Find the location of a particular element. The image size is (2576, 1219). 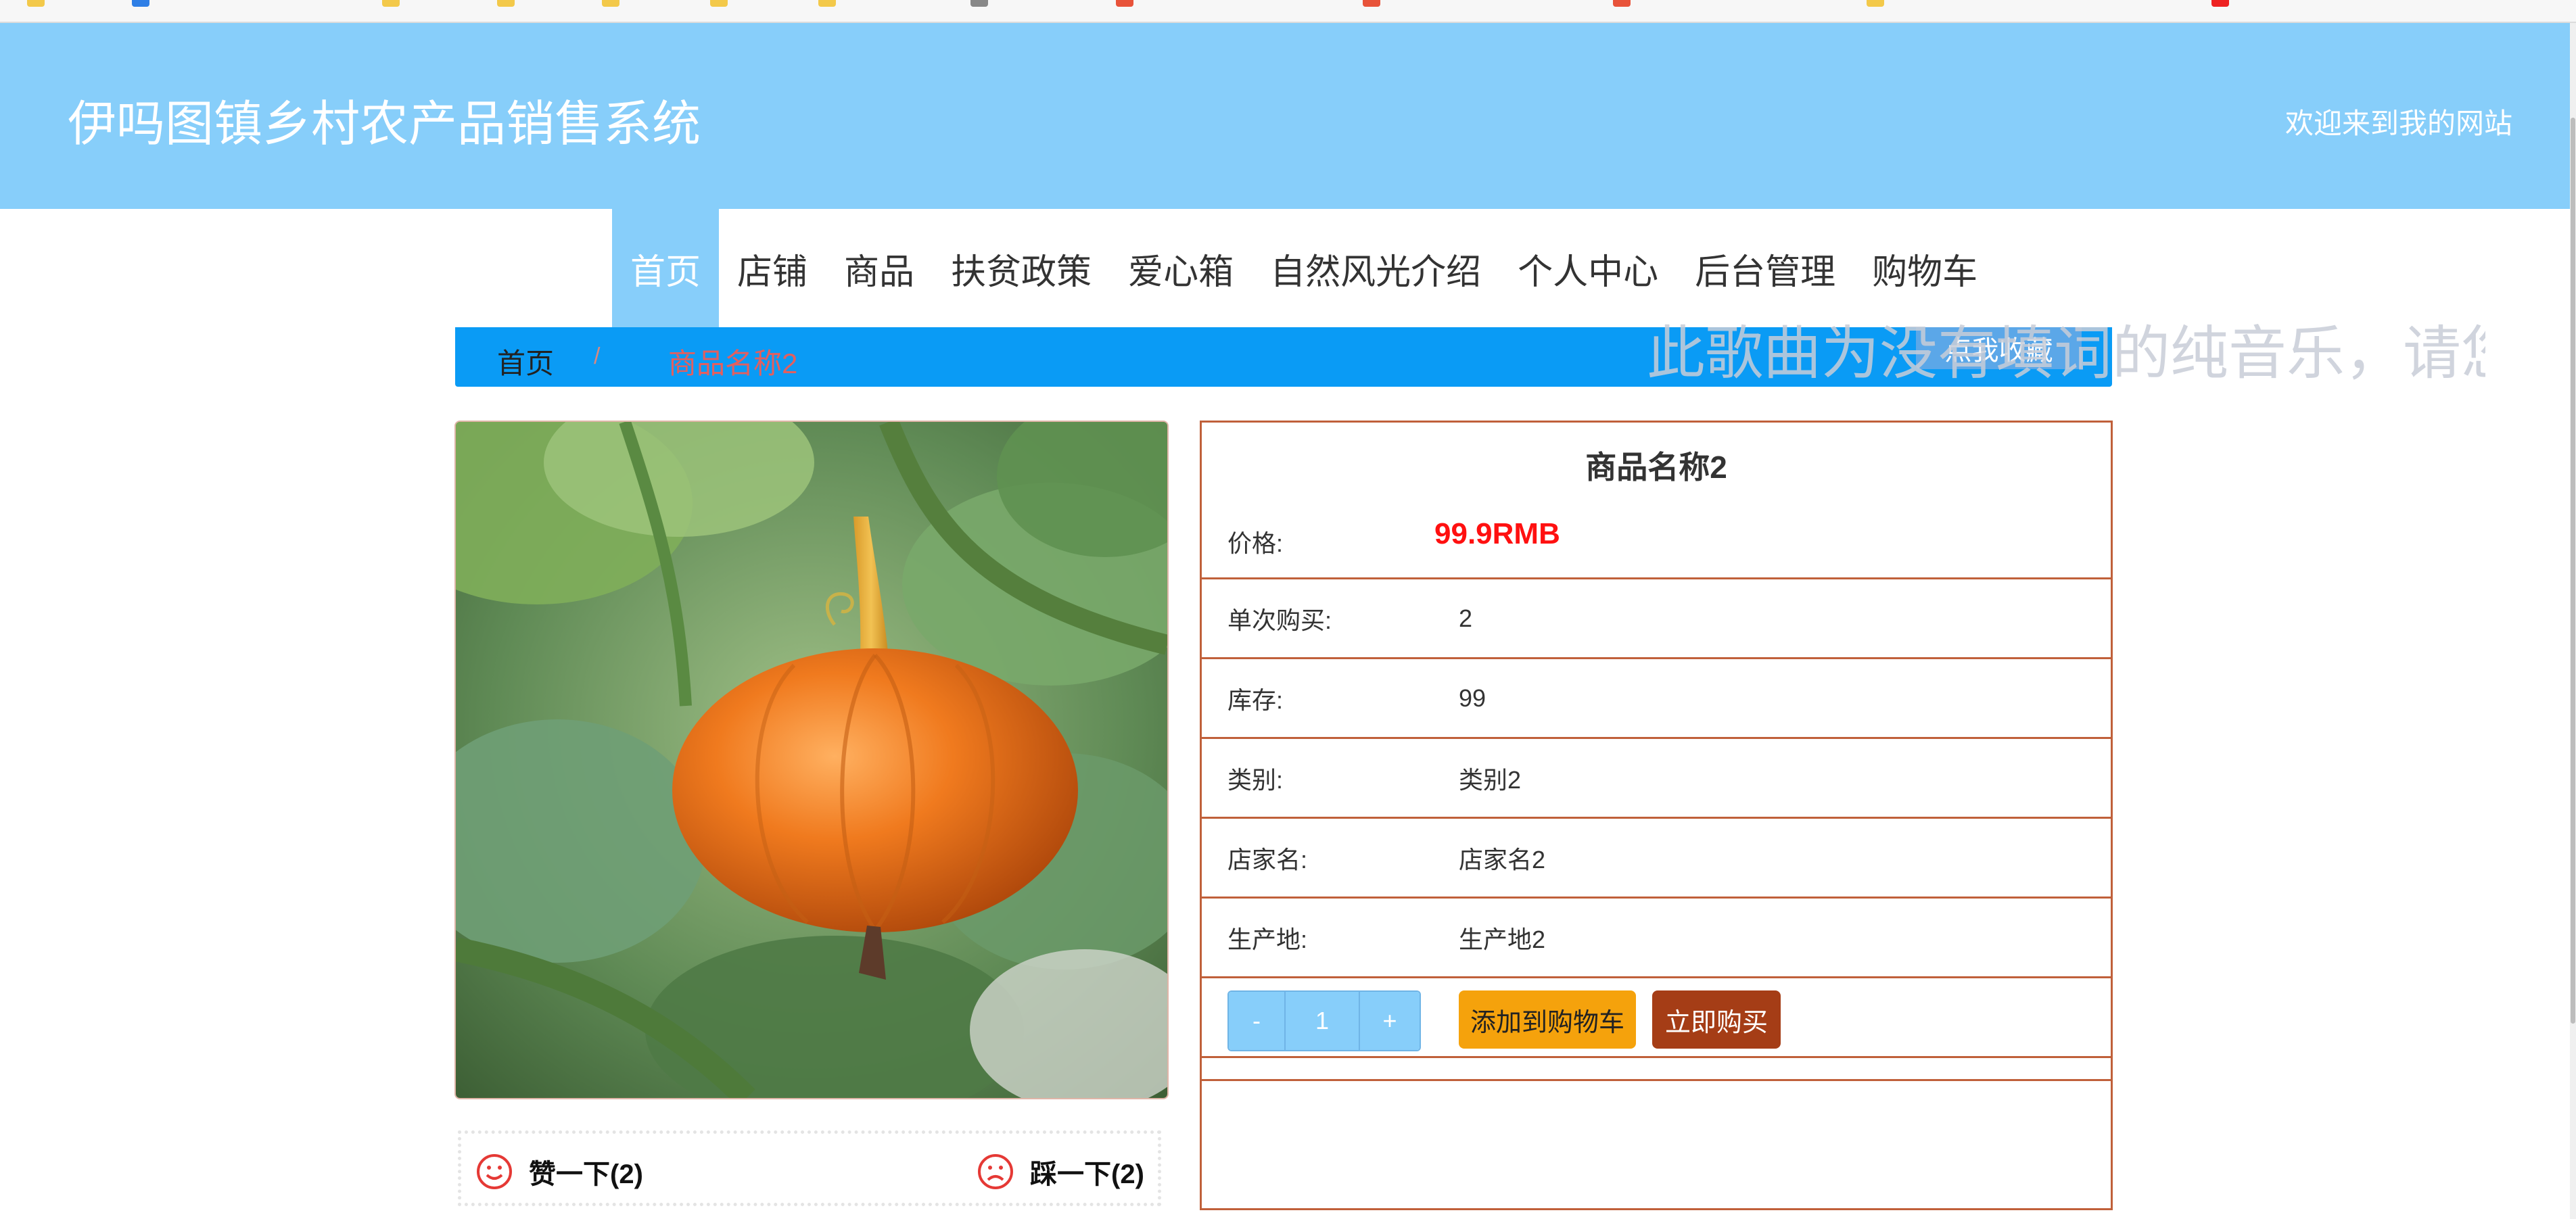

nav-item-charity-box: 爱心箱 is located at coordinates (1181, 268).